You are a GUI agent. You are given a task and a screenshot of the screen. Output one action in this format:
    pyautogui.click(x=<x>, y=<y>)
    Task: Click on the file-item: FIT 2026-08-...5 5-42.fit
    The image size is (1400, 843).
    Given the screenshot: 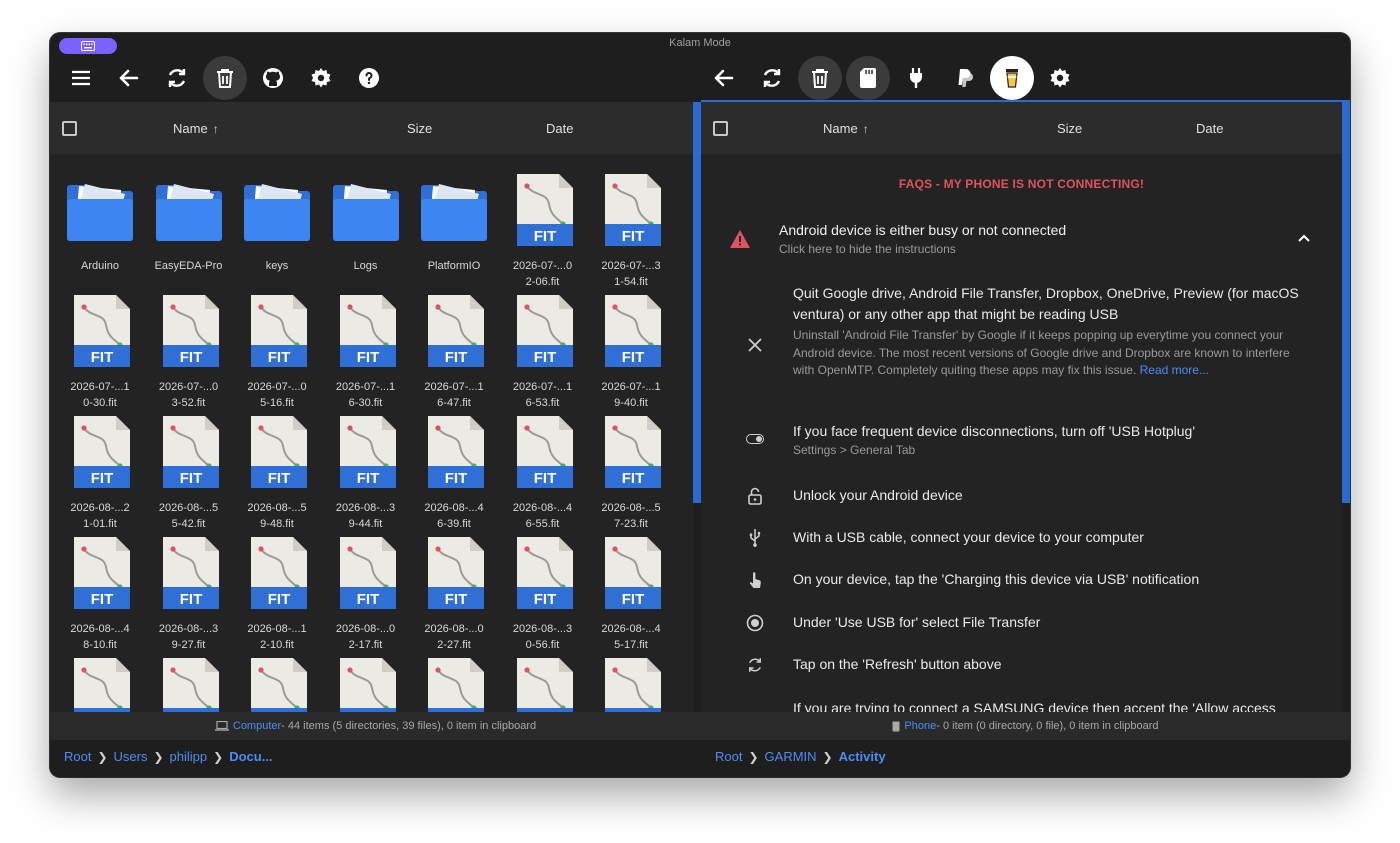 What is the action you would take?
    pyautogui.click(x=189, y=475)
    